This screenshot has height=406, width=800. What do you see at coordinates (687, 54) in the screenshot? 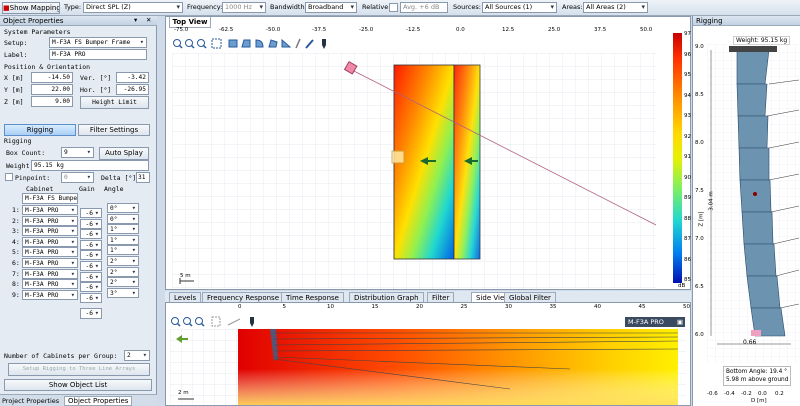
I see `colorbar-tick: 96` at bounding box center [687, 54].